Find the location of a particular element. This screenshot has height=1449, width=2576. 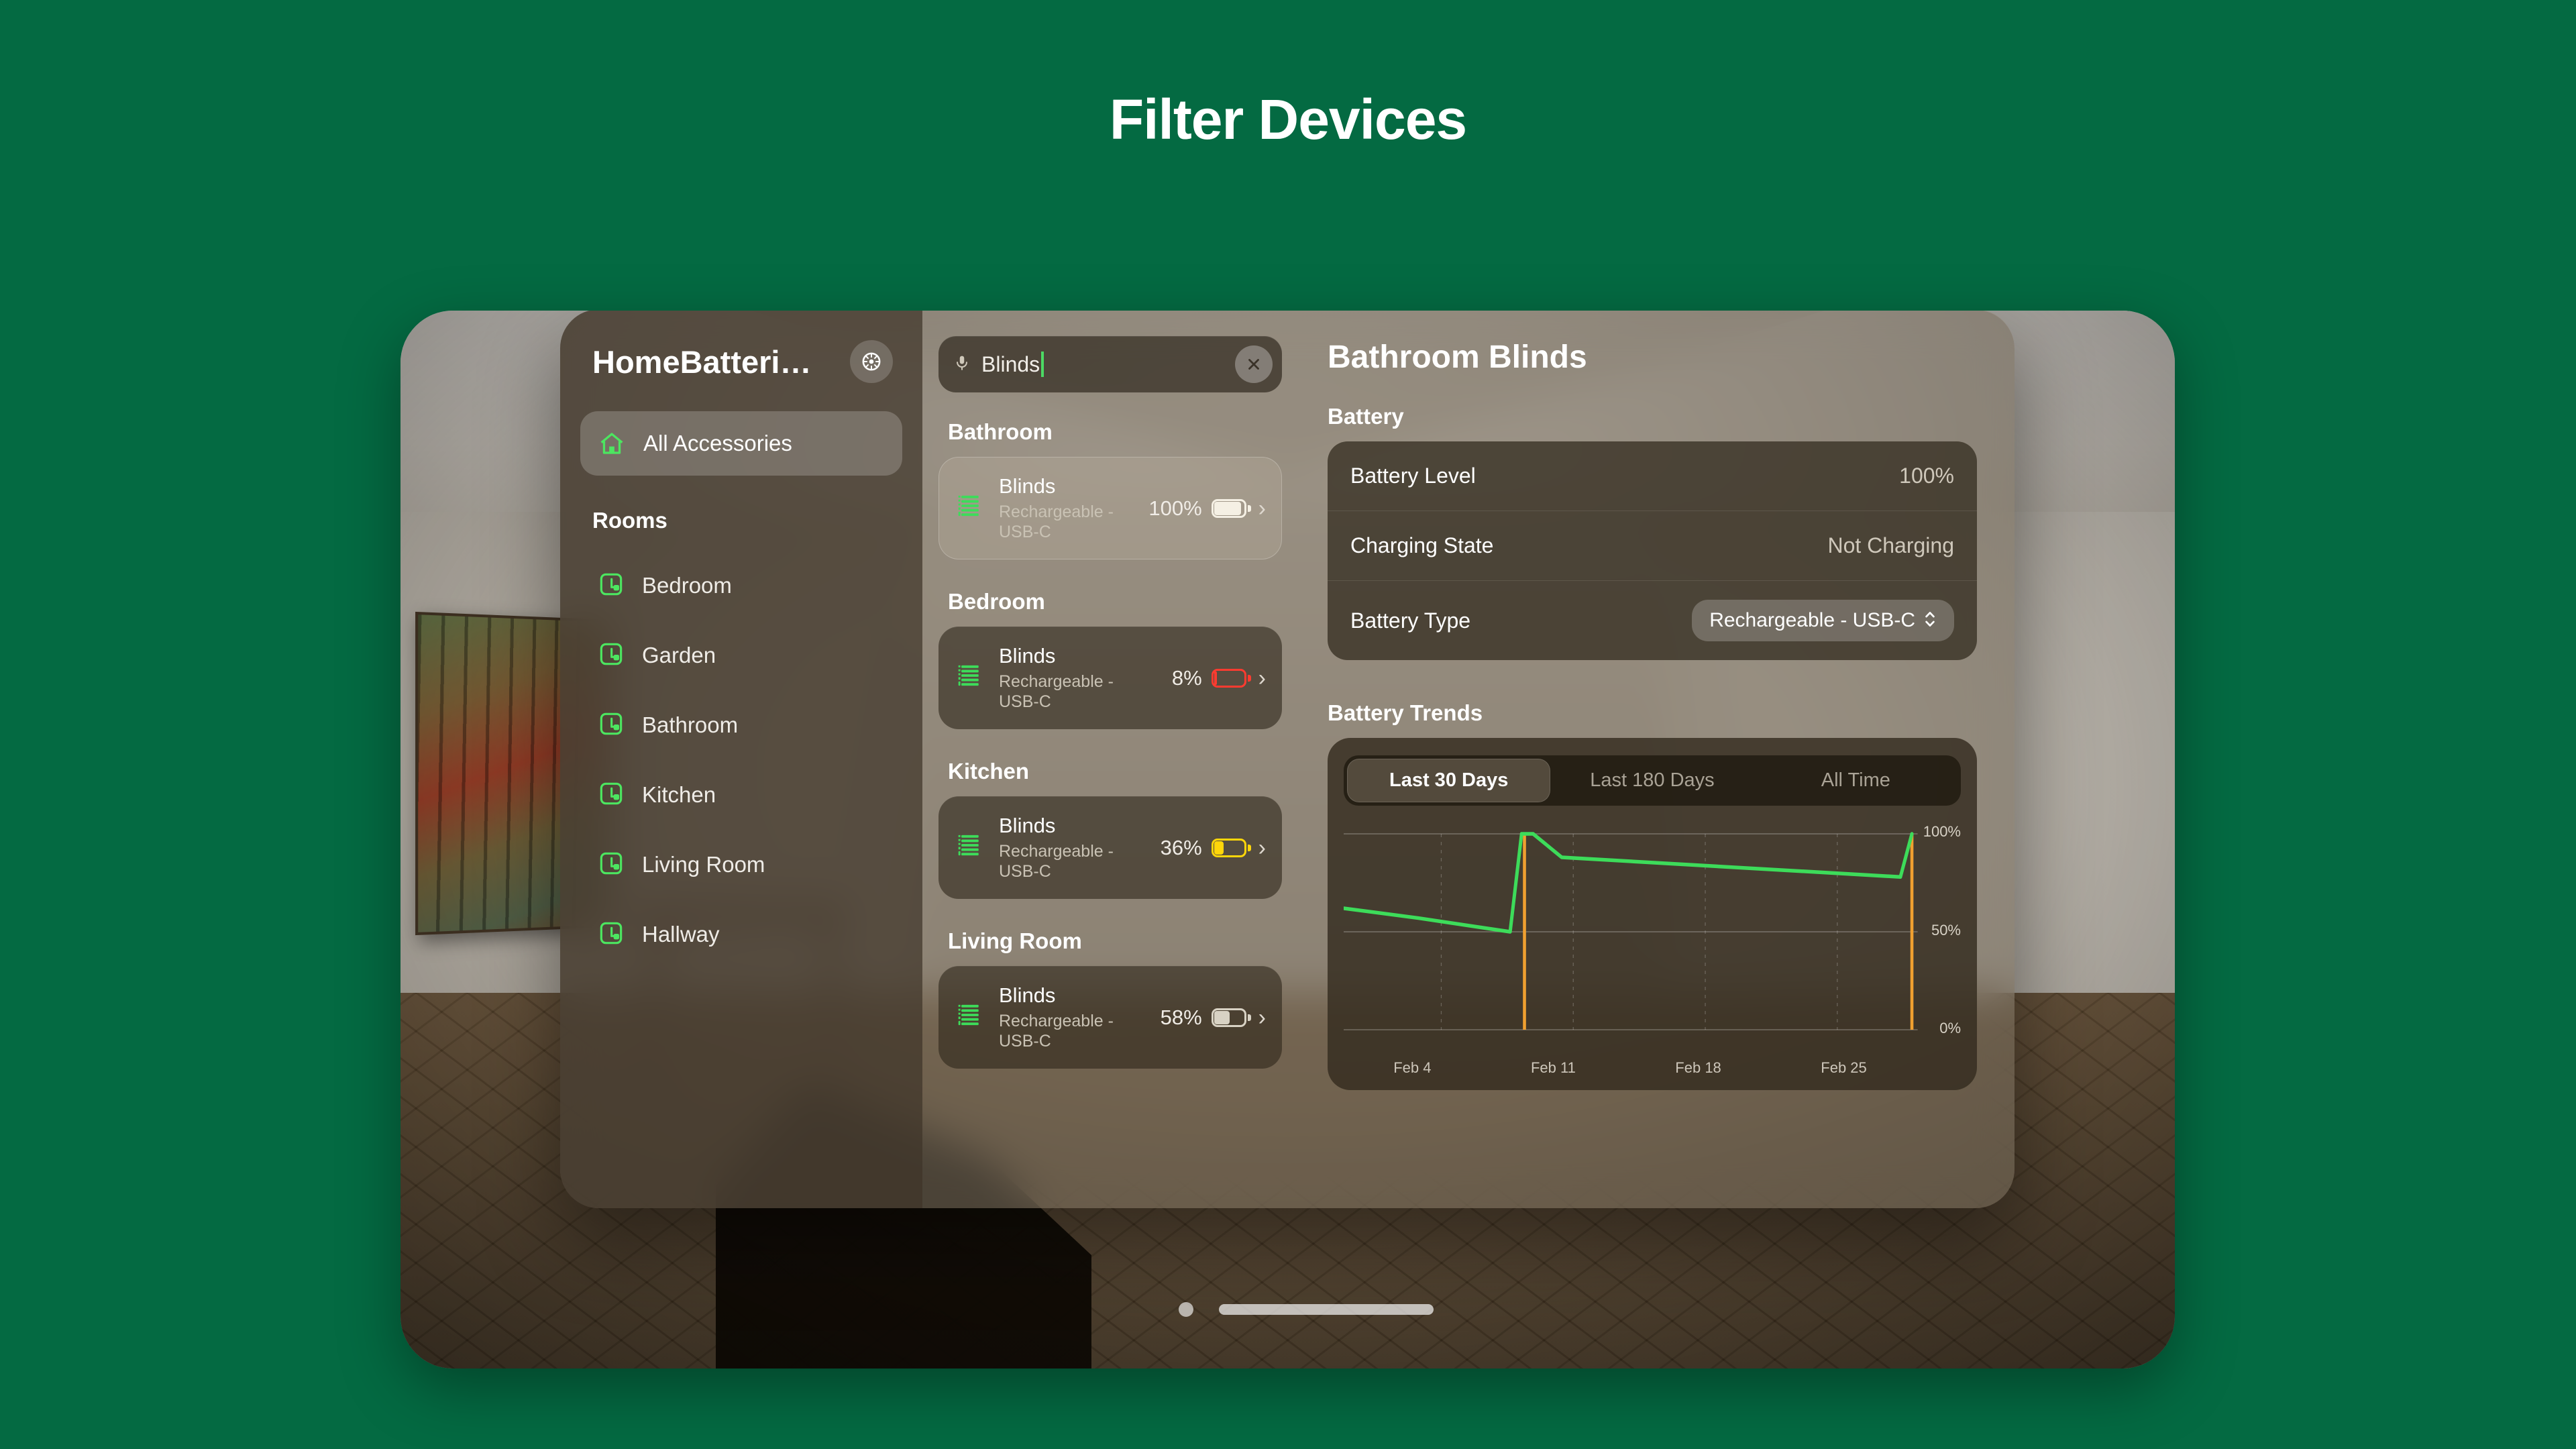

group-title: Bedroom is located at coordinates (996, 601).